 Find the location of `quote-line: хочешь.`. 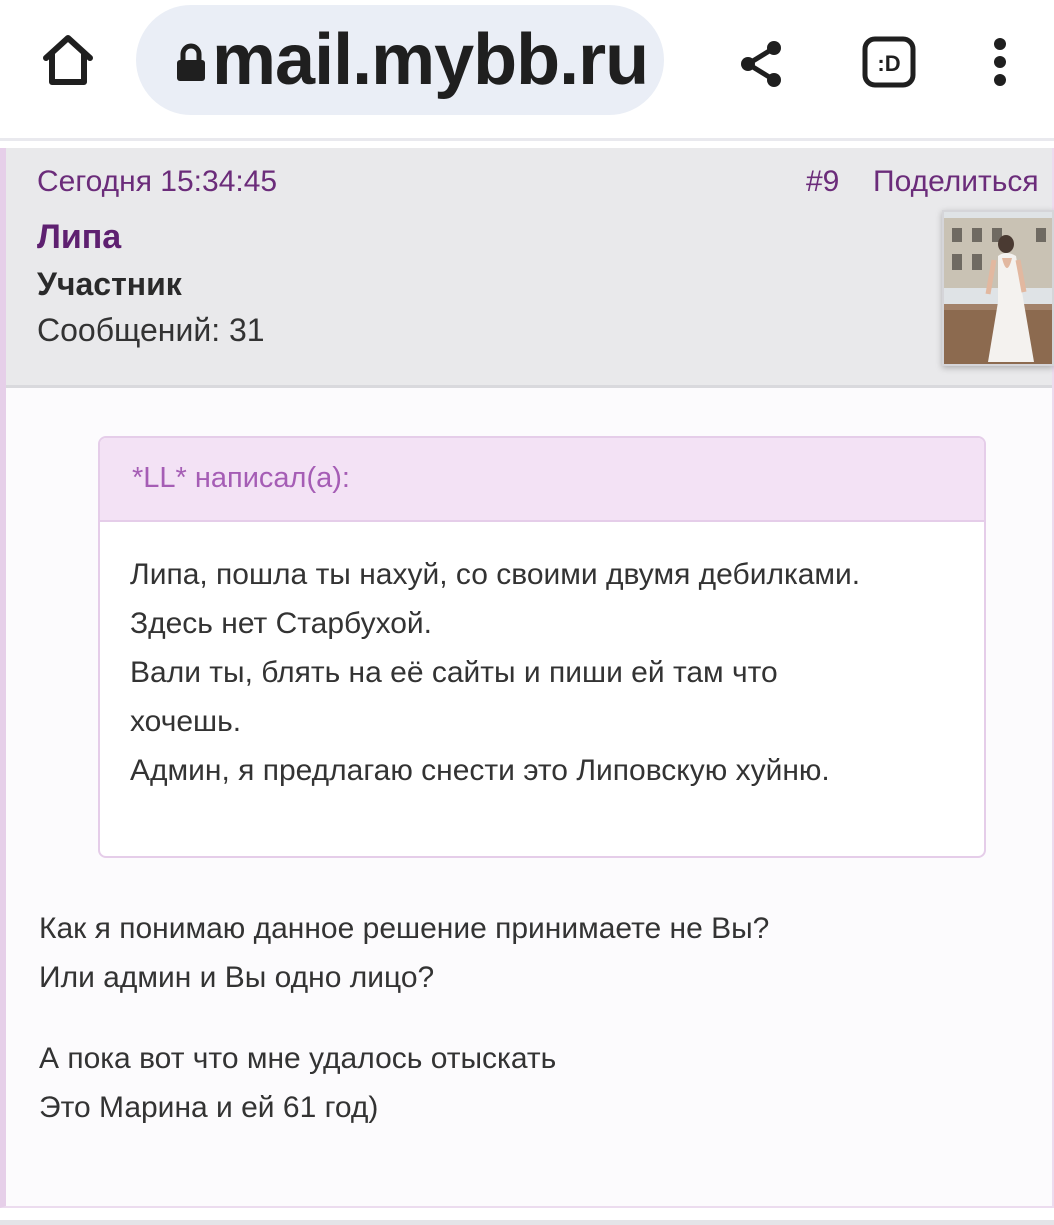

quote-line: хочешь. is located at coordinates (186, 721).